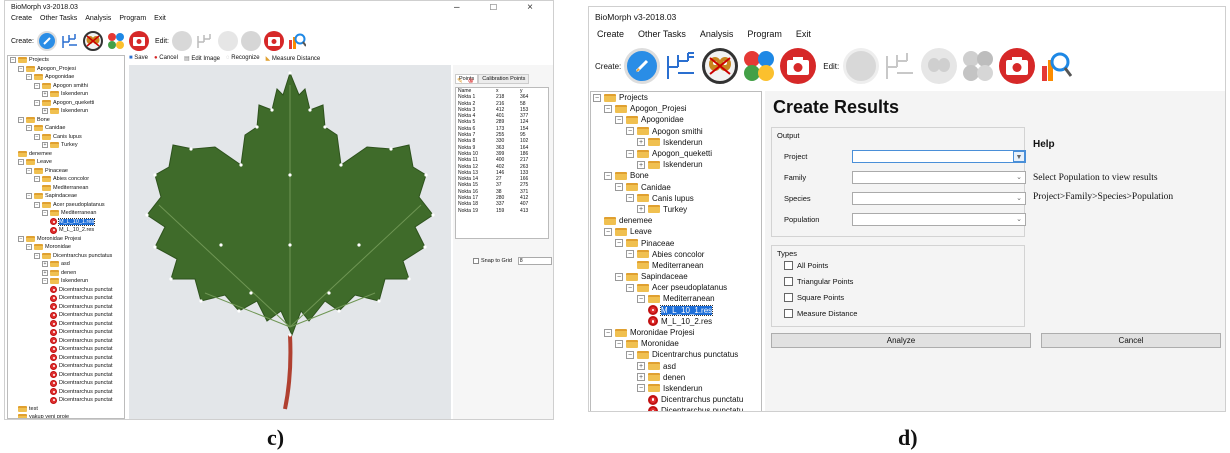 The image size is (1230, 453). What do you see at coordinates (471, 81) in the screenshot?
I see `delete-icon: ⊗` at bounding box center [471, 81].